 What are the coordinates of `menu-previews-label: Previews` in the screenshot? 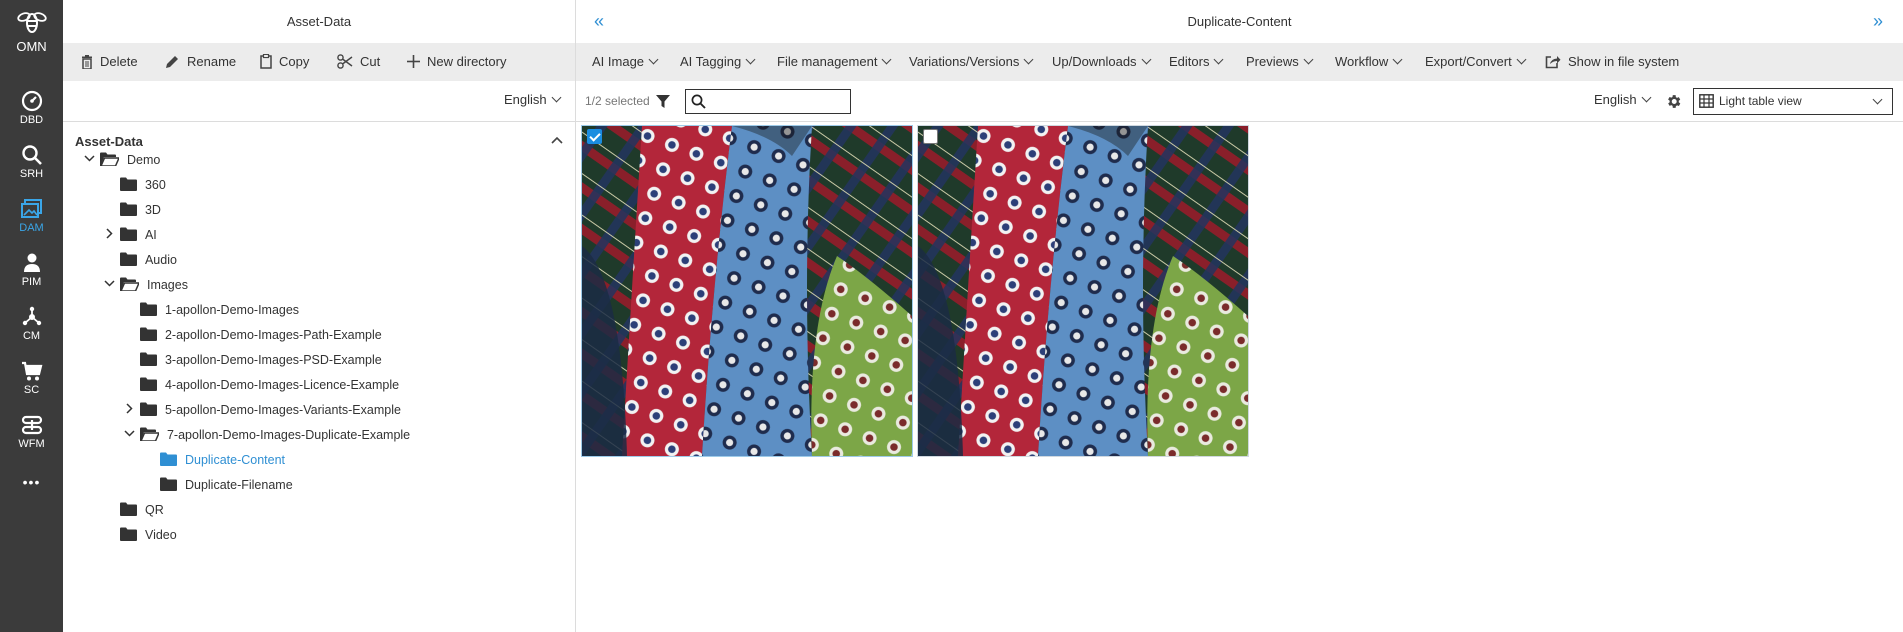 It's located at (1272, 61).